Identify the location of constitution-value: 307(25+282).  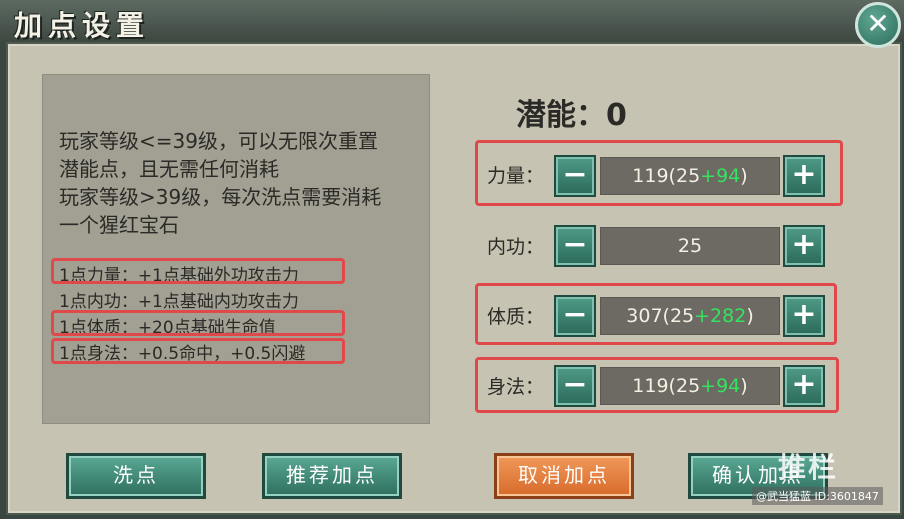
(690, 316).